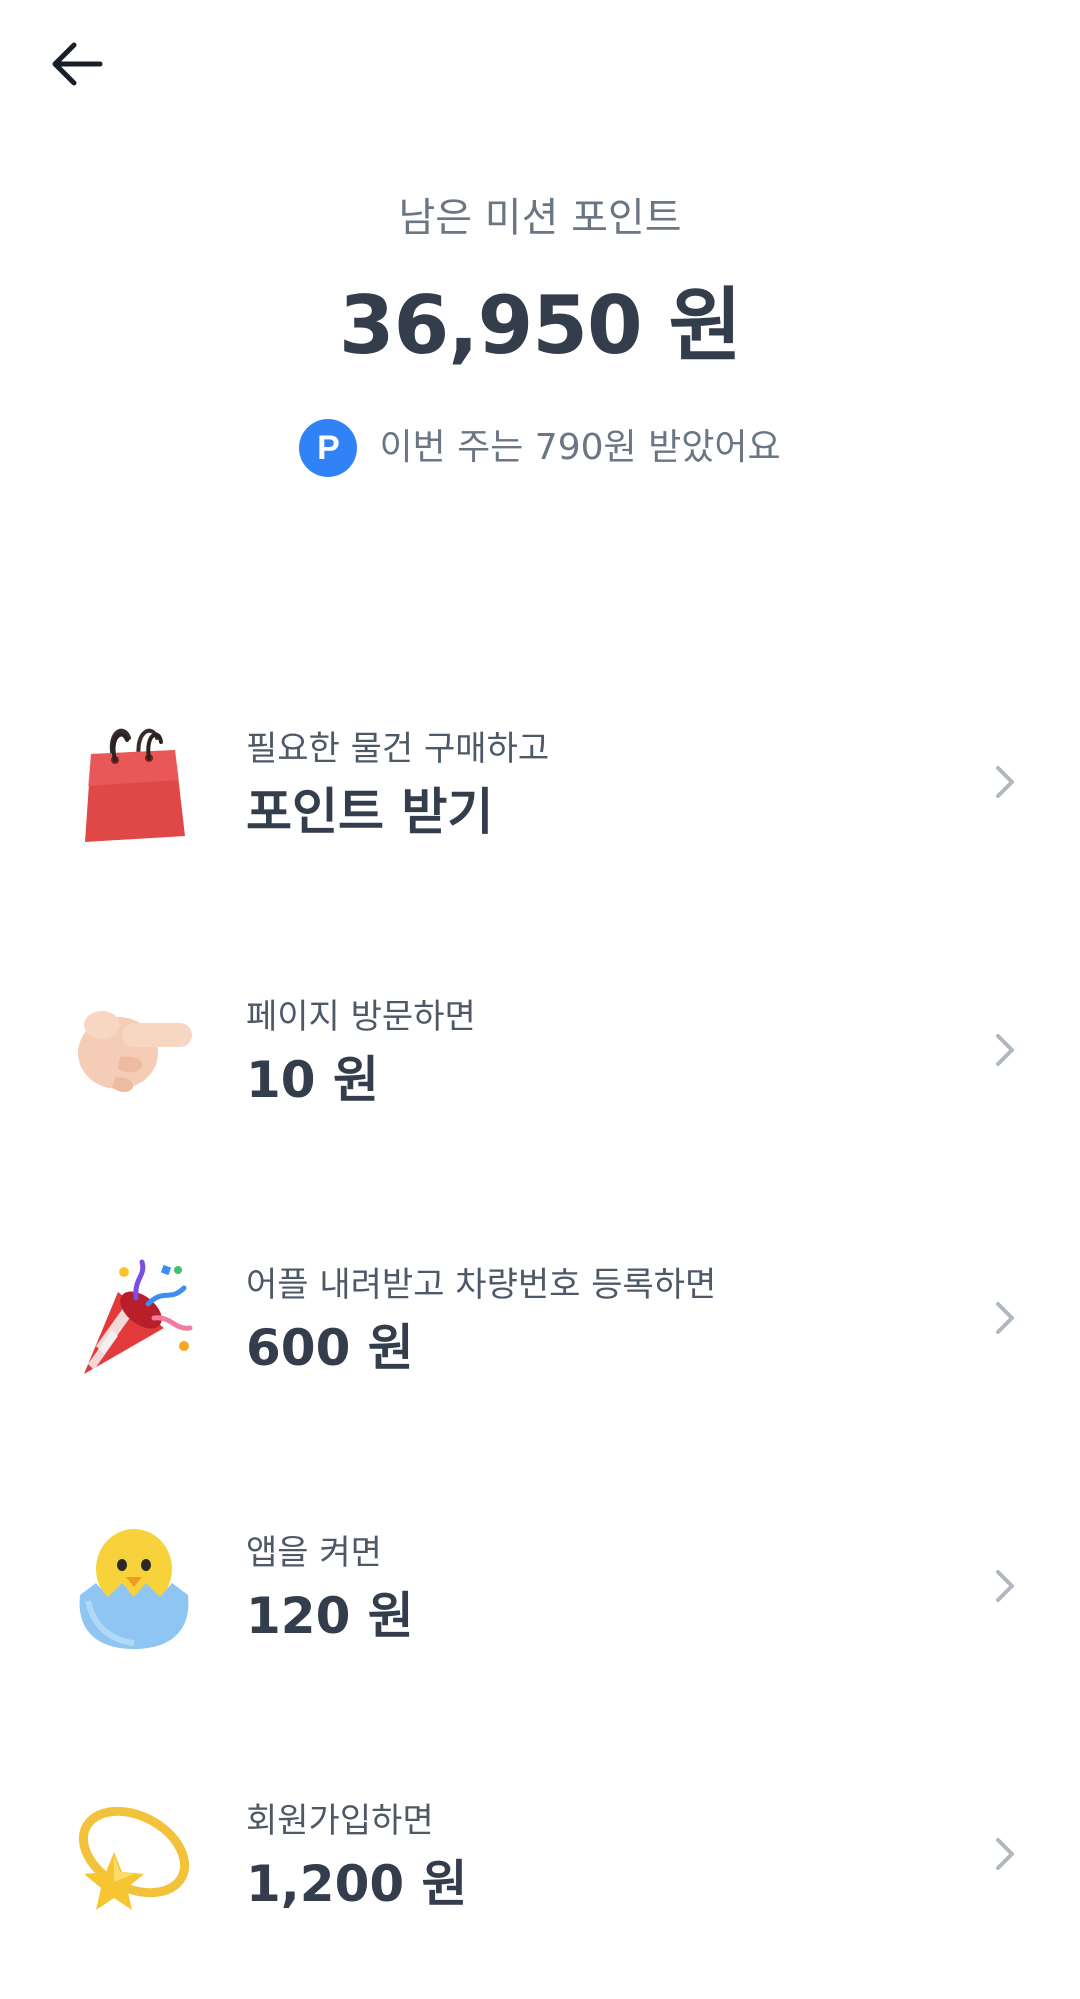  What do you see at coordinates (540, 784) in the screenshot?
I see `mission-item-shopping: 필요한 물건 구매하고 포인트 받기` at bounding box center [540, 784].